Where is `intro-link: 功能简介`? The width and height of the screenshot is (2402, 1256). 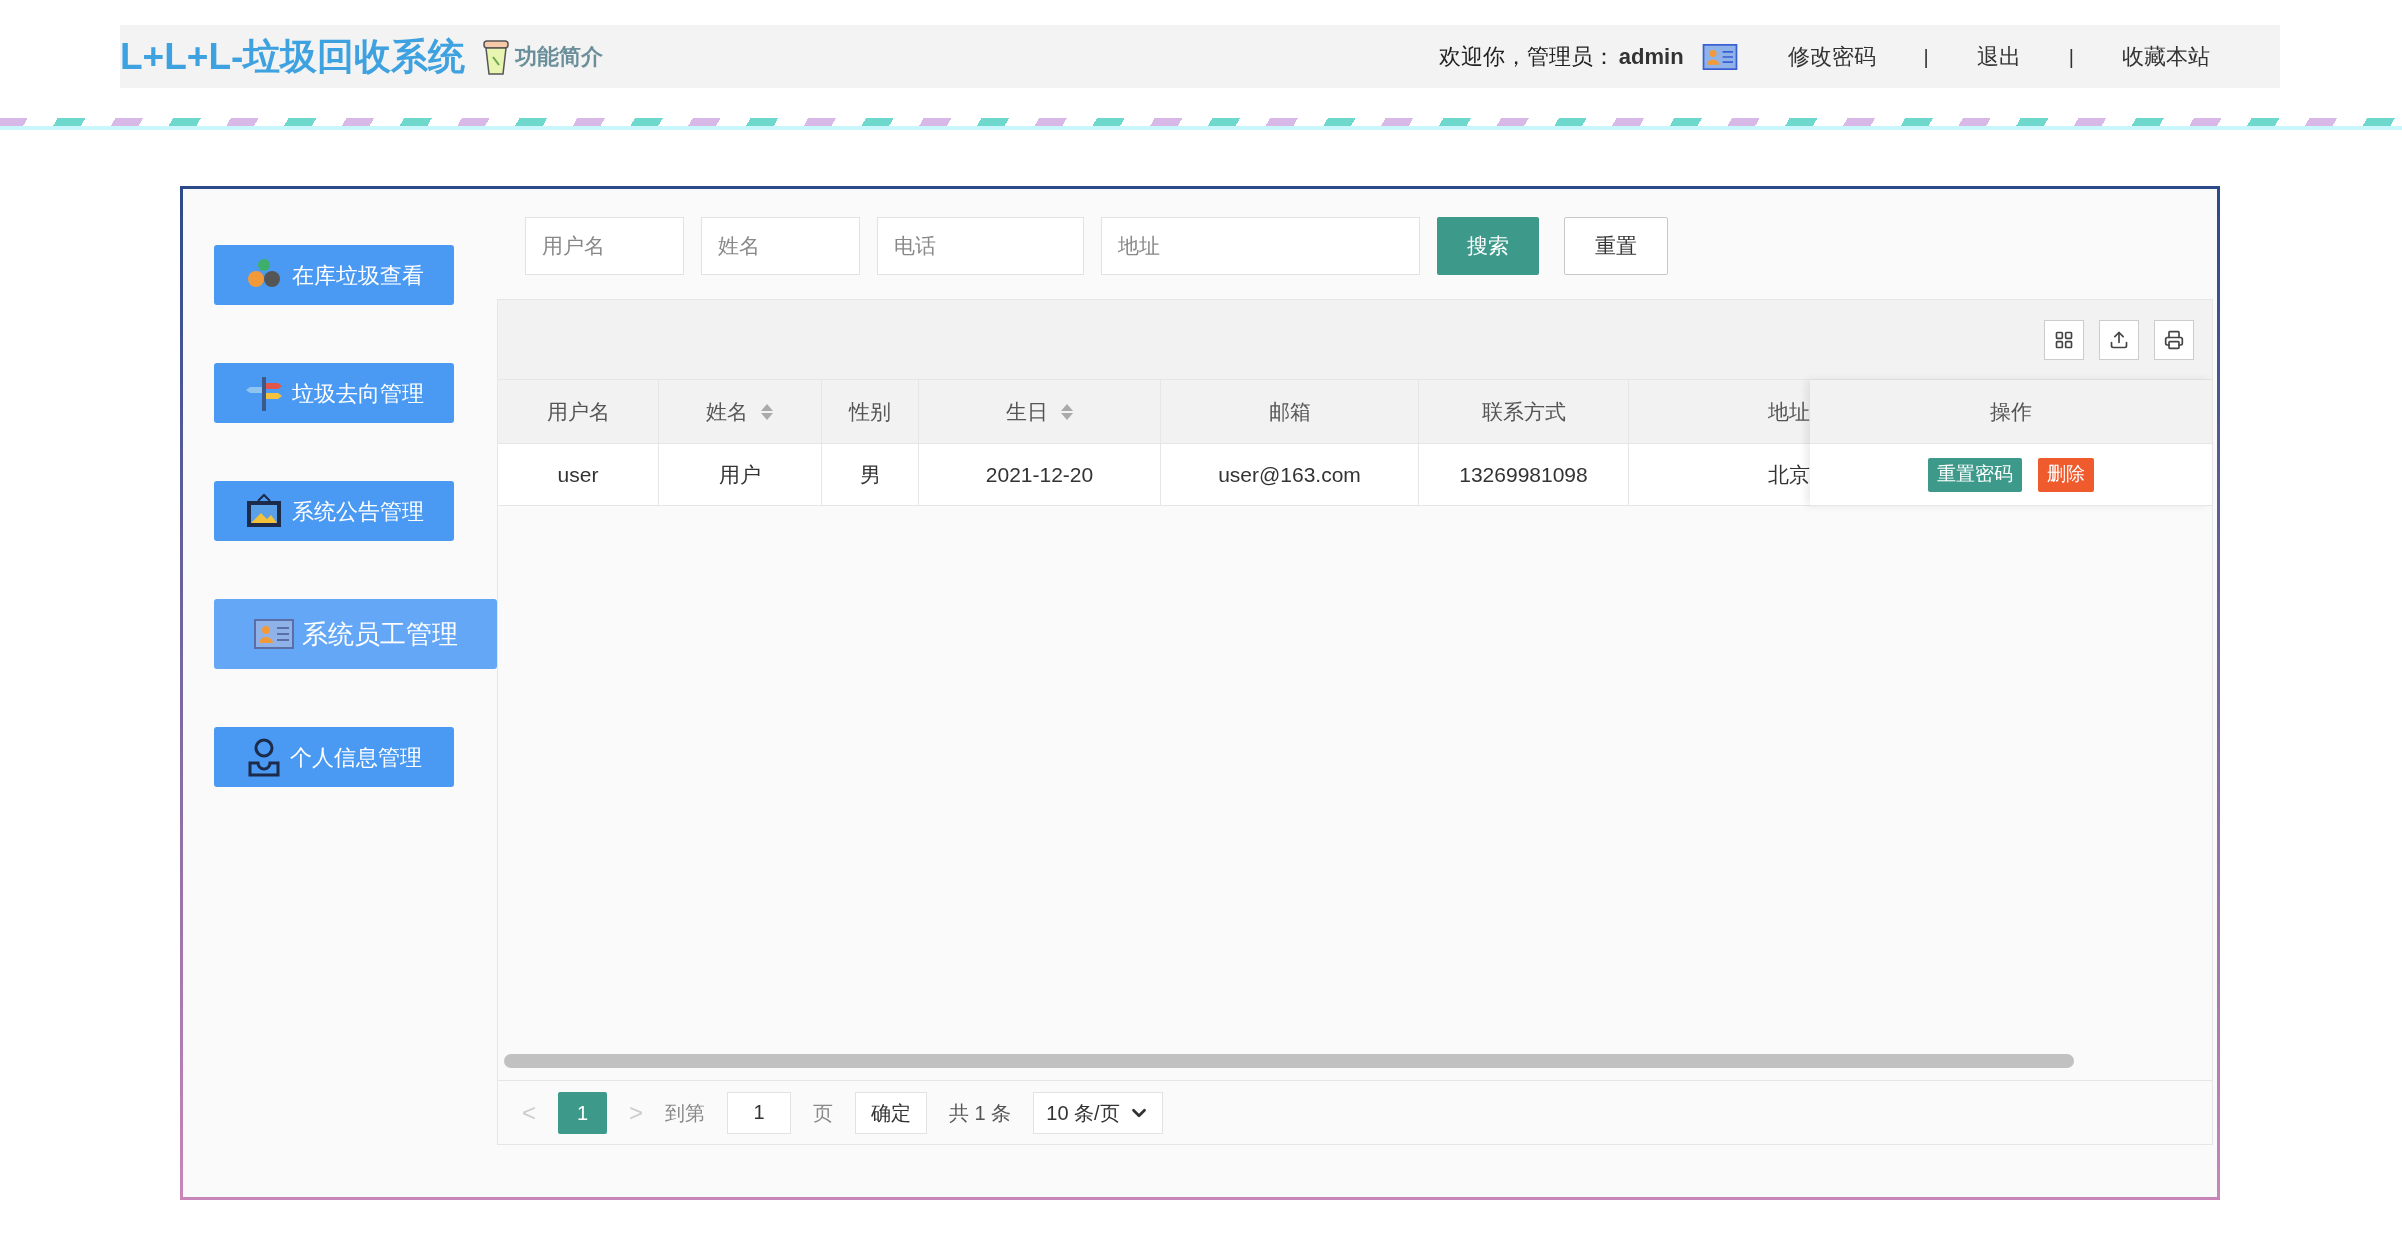 intro-link: 功能简介 is located at coordinates (559, 56).